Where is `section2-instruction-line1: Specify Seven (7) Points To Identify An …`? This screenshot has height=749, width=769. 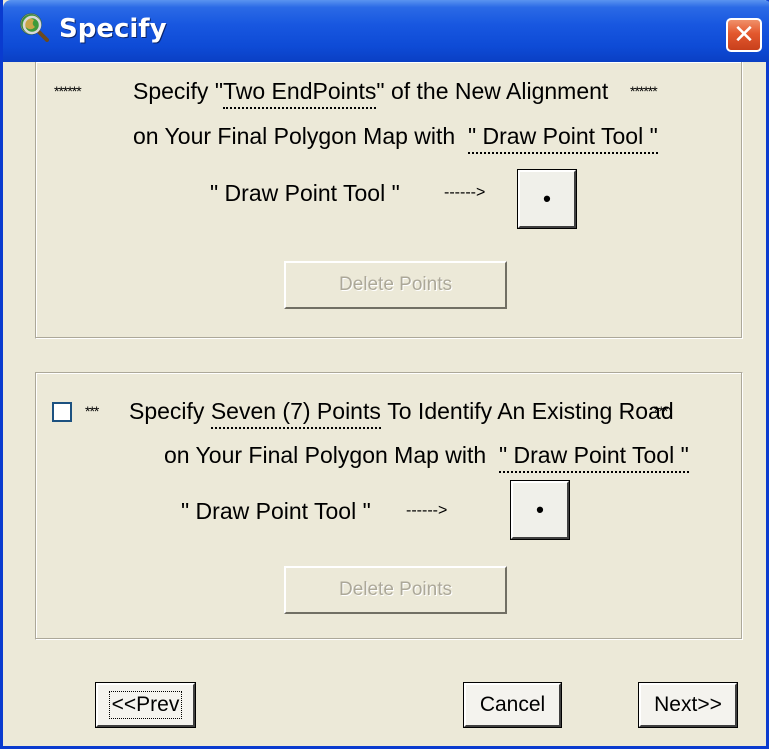
section2-instruction-line1: Specify Seven (7) Points To Identify An … is located at coordinates (401, 413).